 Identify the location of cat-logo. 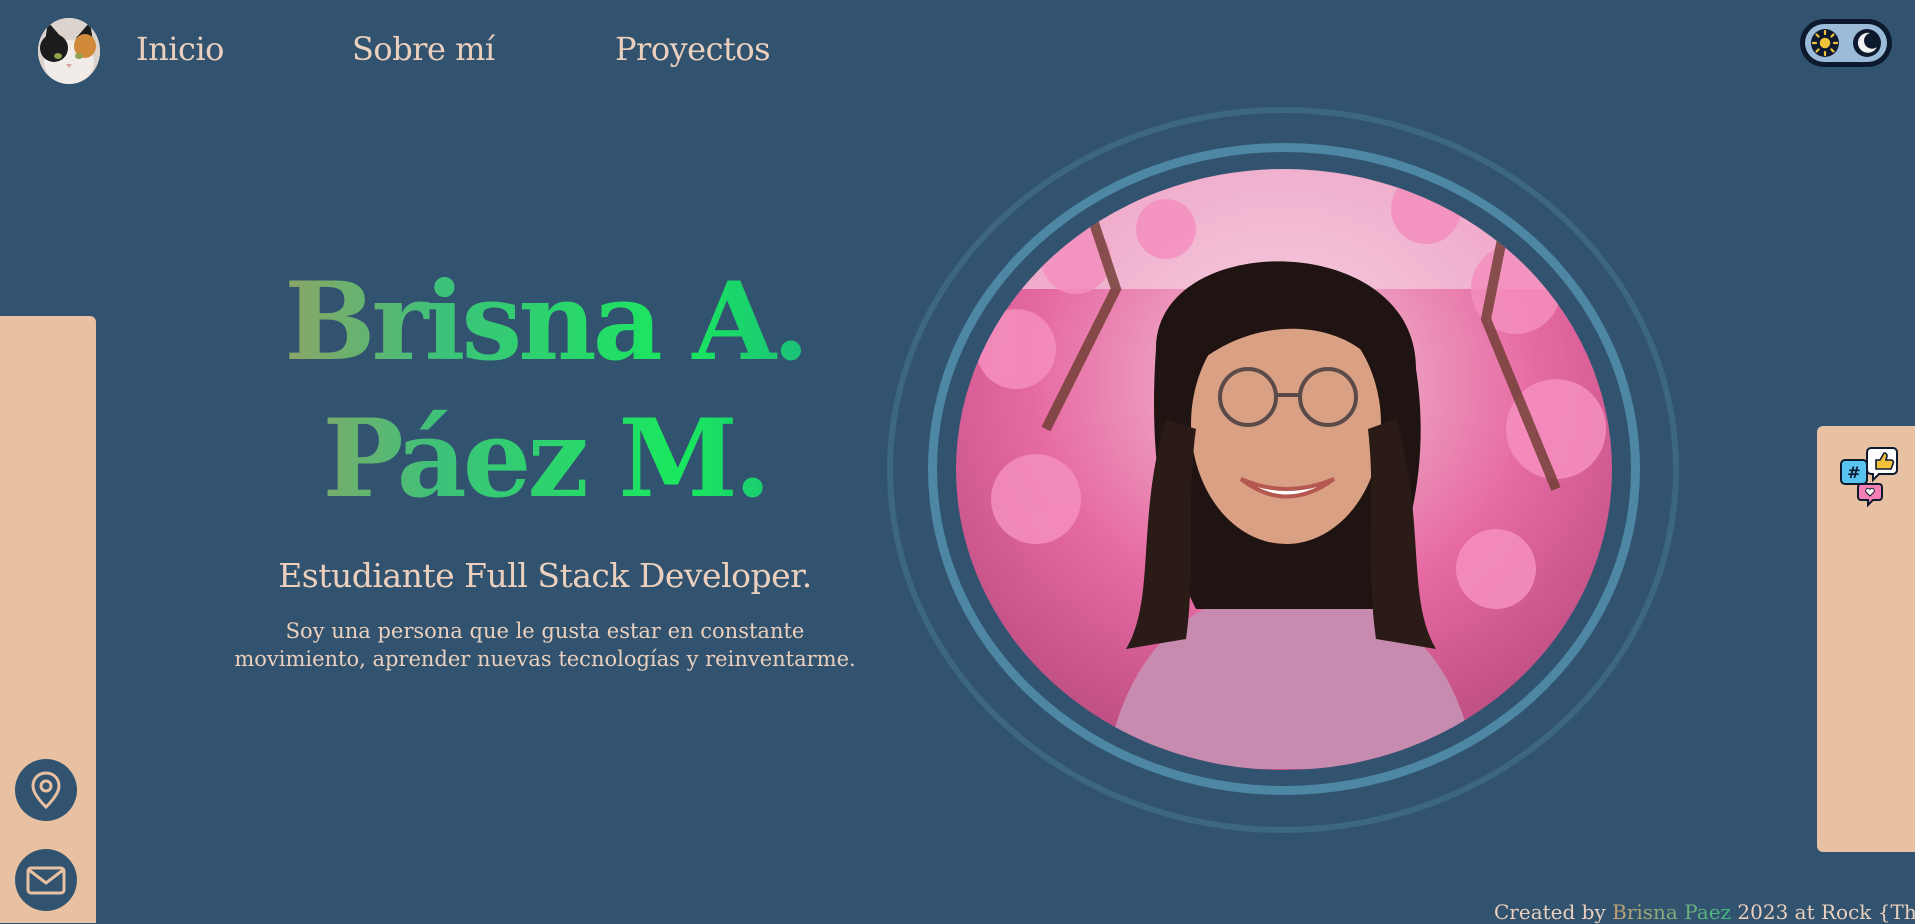
(69, 51).